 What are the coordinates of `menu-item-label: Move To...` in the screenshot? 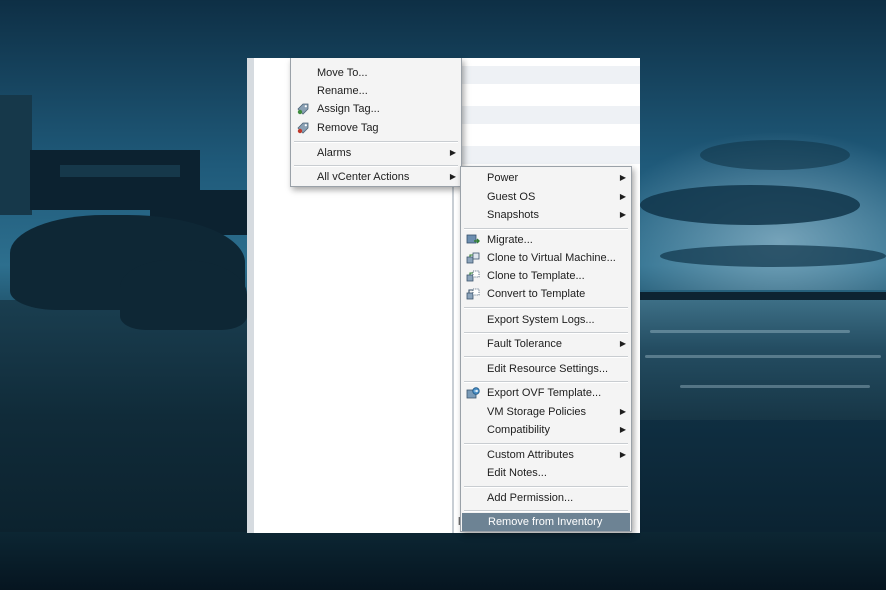 It's located at (342, 73).